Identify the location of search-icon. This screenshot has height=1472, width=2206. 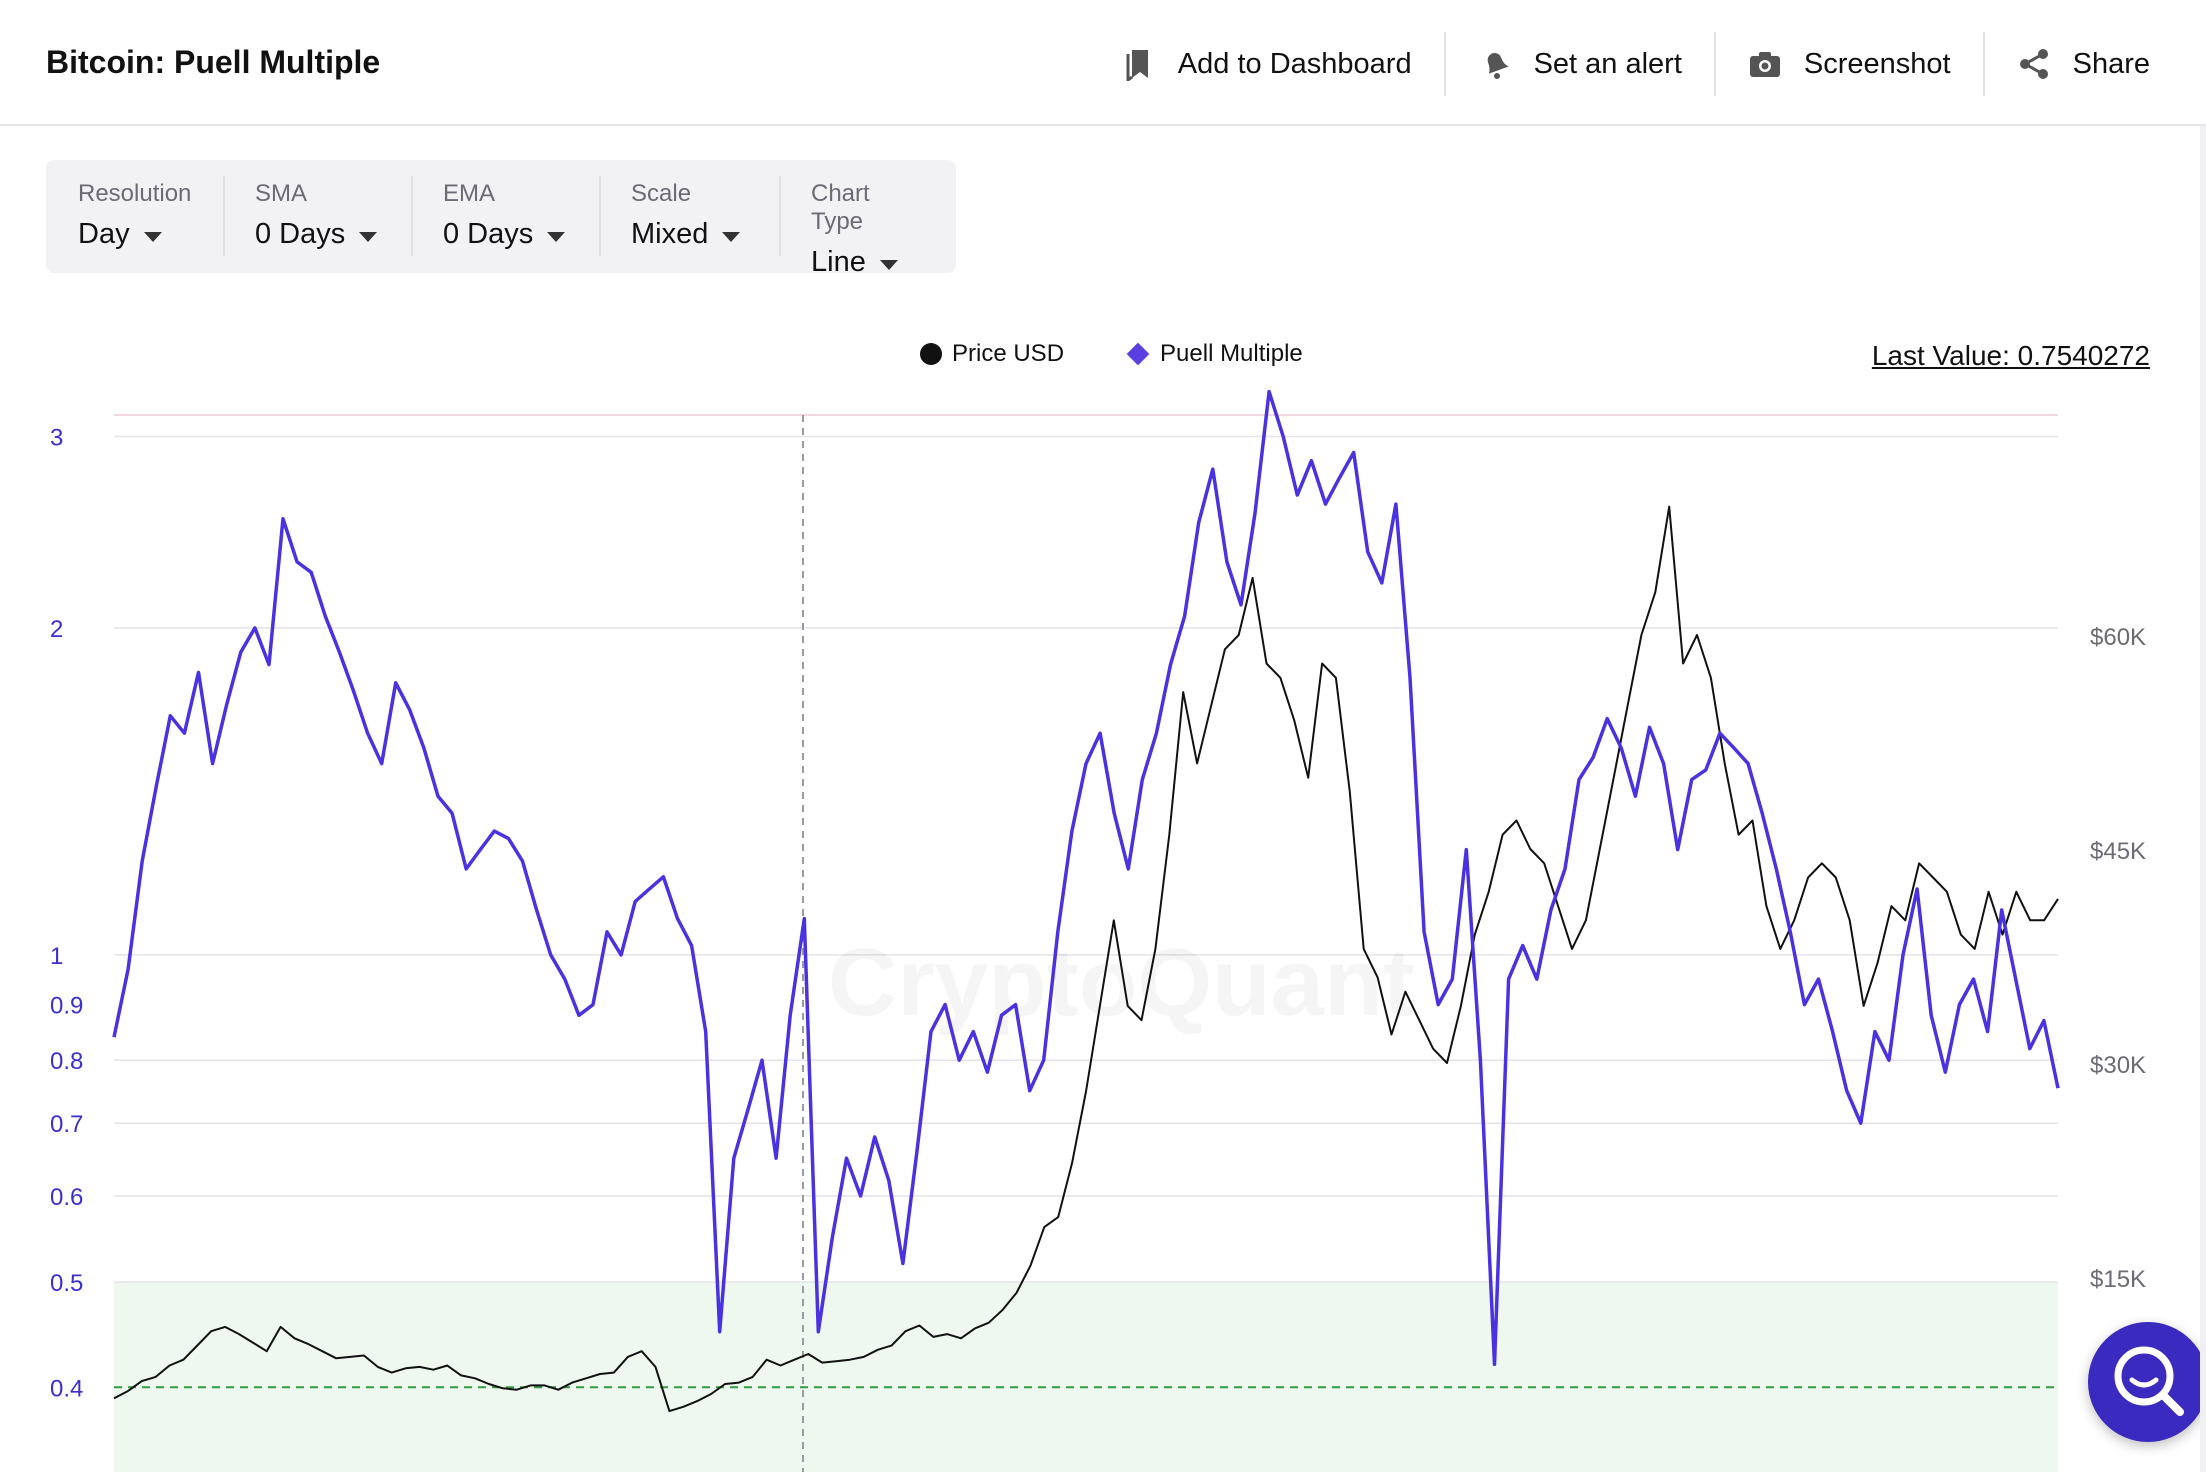
(2149, 1381).